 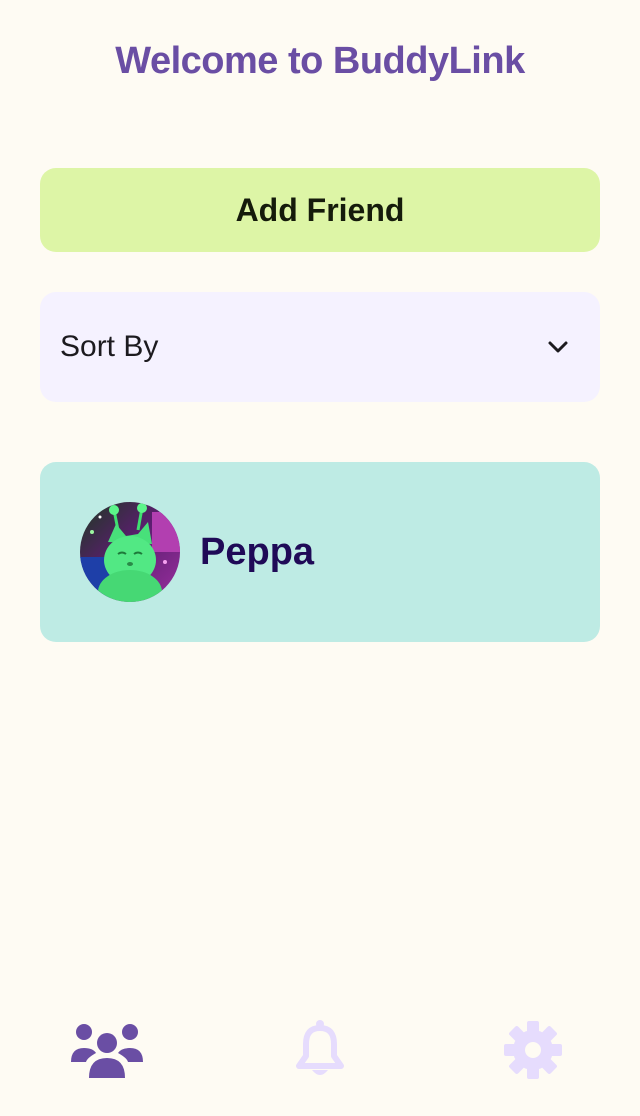 What do you see at coordinates (320, 552) in the screenshot?
I see `friend-card: Peppa` at bounding box center [320, 552].